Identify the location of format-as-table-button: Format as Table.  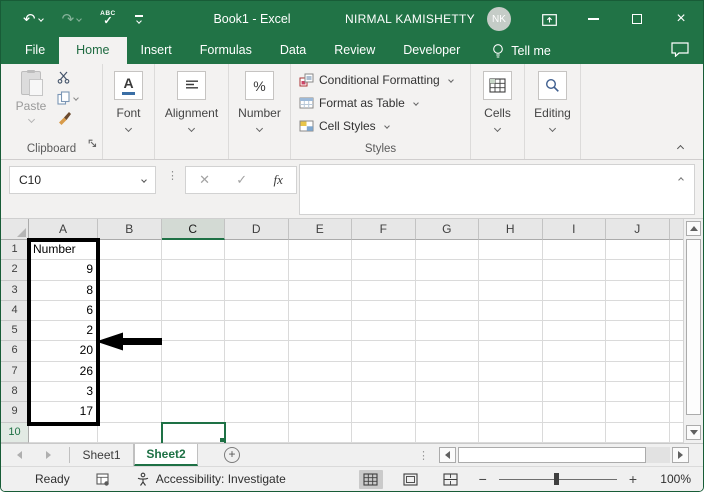
(384, 103).